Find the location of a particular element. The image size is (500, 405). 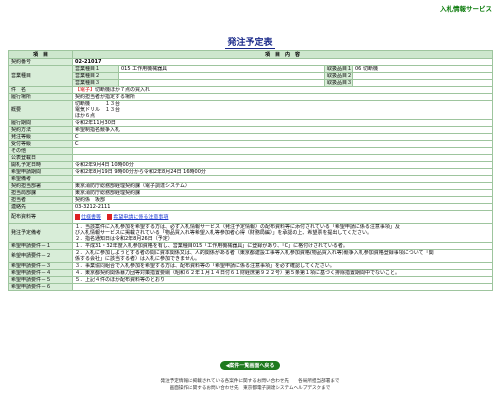

table-row: 配布資料等 仕様書等 希望申請に係る注意事項 is located at coordinates (251, 217).